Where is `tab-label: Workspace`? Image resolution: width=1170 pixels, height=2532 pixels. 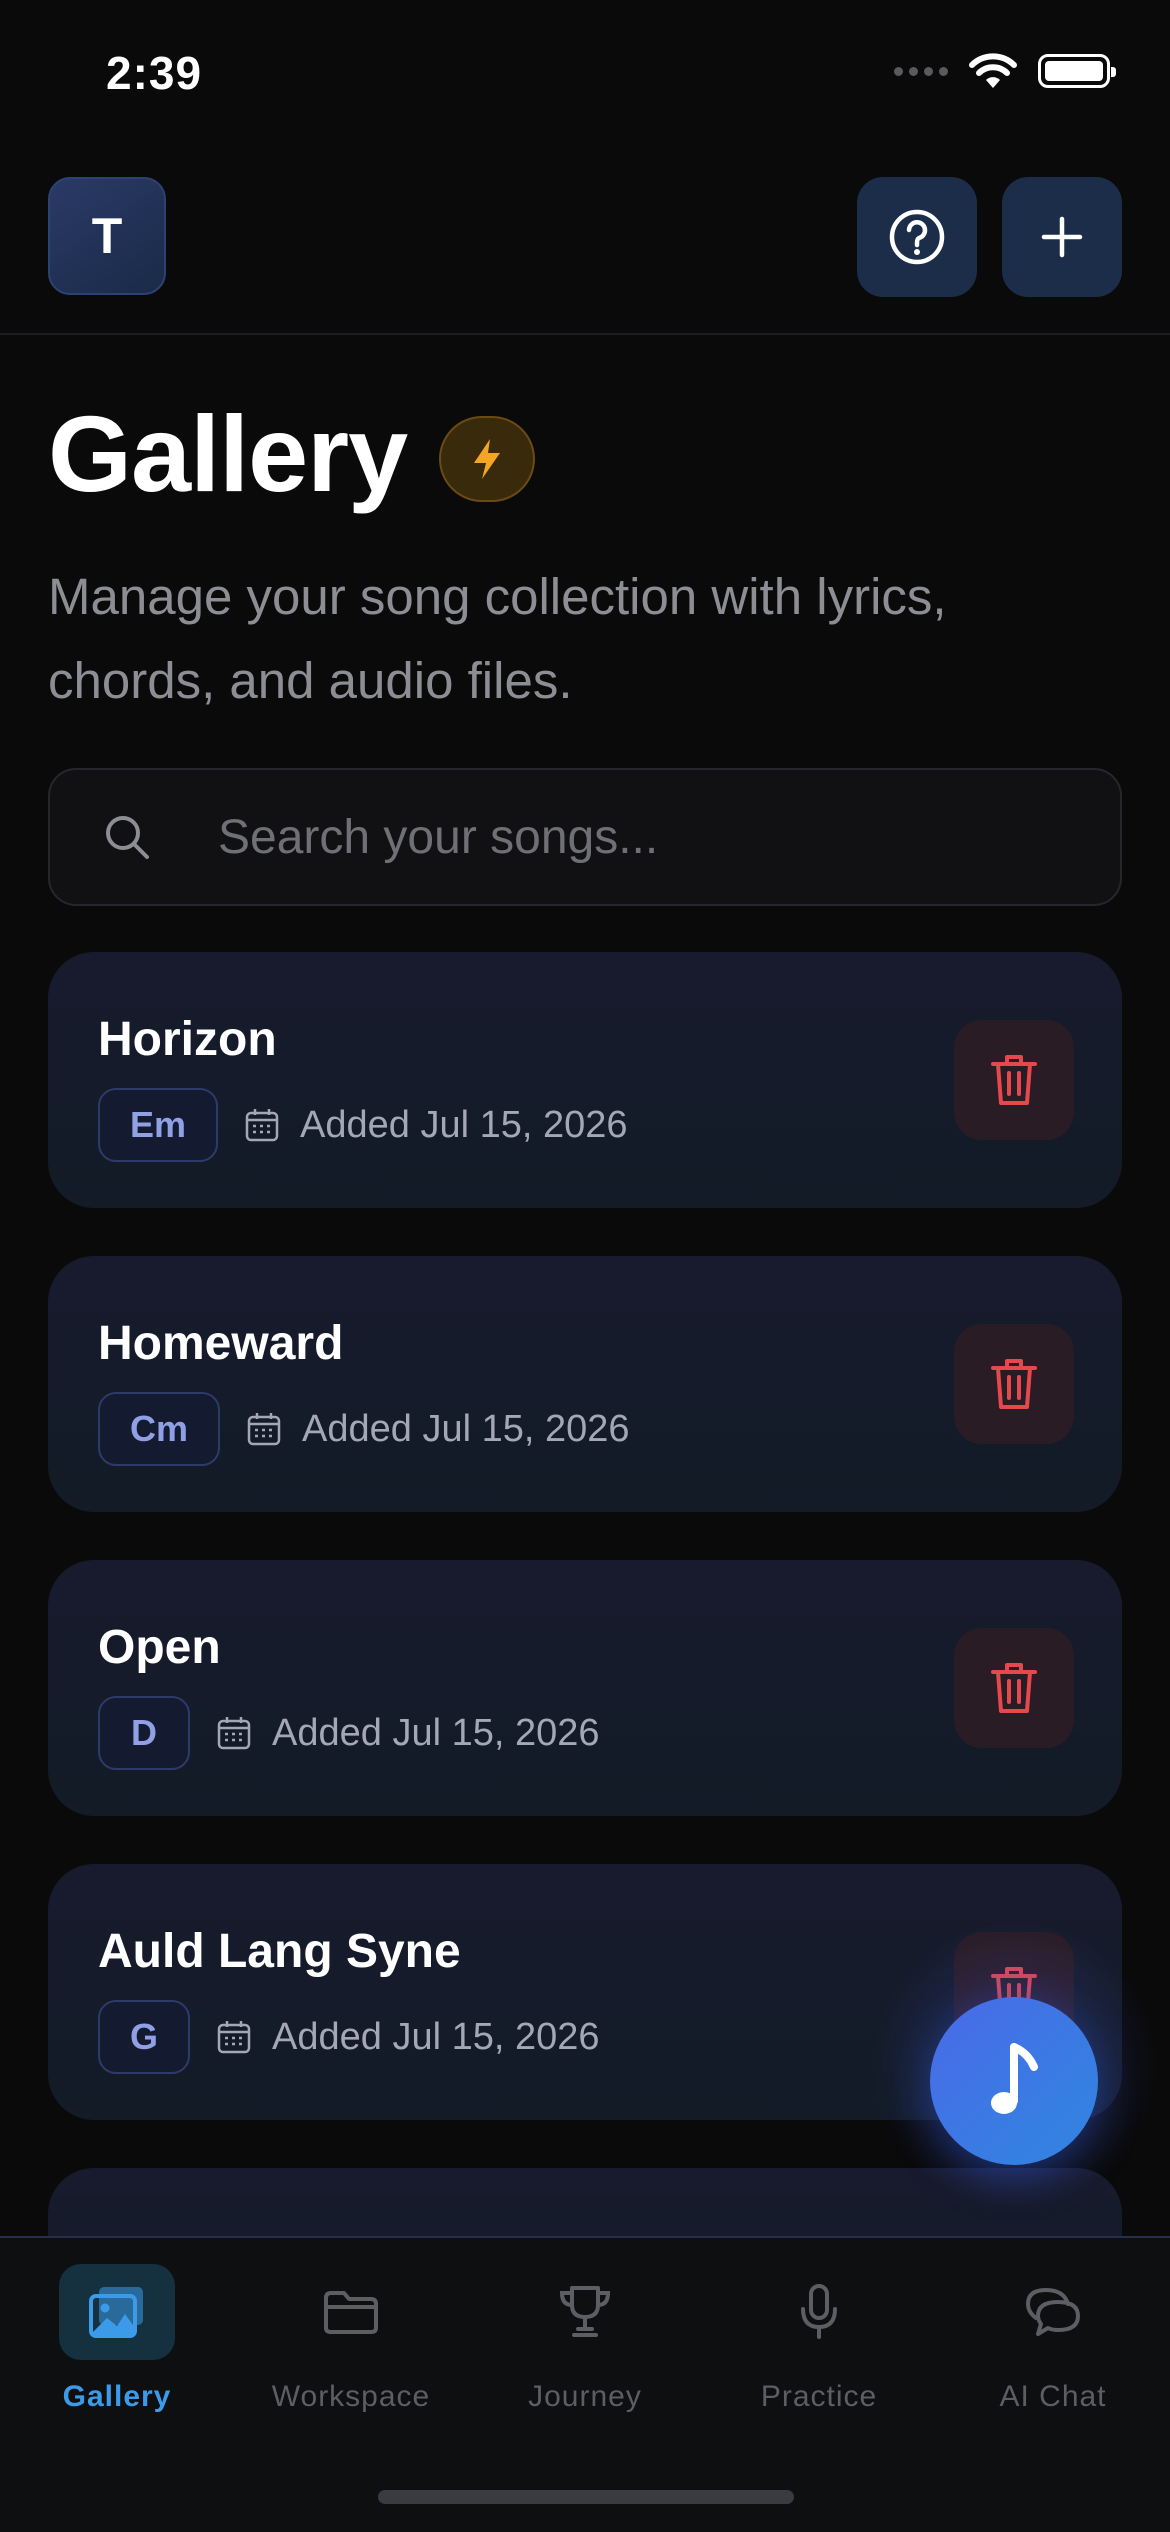 tab-label: Workspace is located at coordinates (351, 2396).